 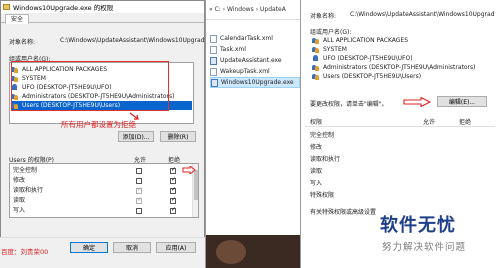 What do you see at coordinates (104, 190) in the screenshot?
I see `permission-list: 完全控制 修改 读取和执行 读取 写入` at bounding box center [104, 190].